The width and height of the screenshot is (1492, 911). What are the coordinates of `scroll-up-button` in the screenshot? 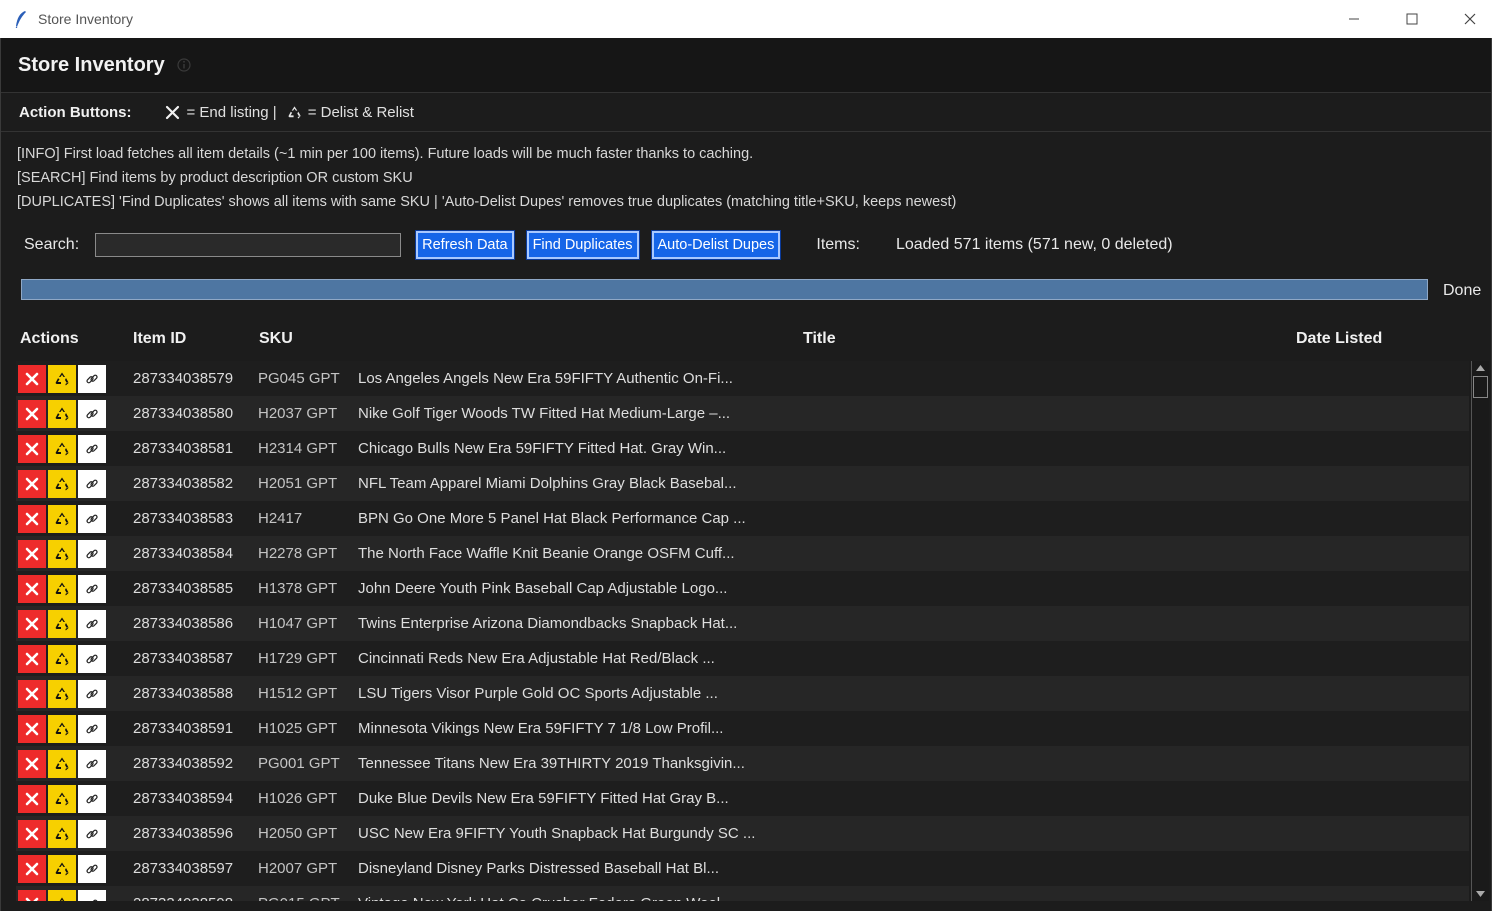 It's located at (1480, 368).